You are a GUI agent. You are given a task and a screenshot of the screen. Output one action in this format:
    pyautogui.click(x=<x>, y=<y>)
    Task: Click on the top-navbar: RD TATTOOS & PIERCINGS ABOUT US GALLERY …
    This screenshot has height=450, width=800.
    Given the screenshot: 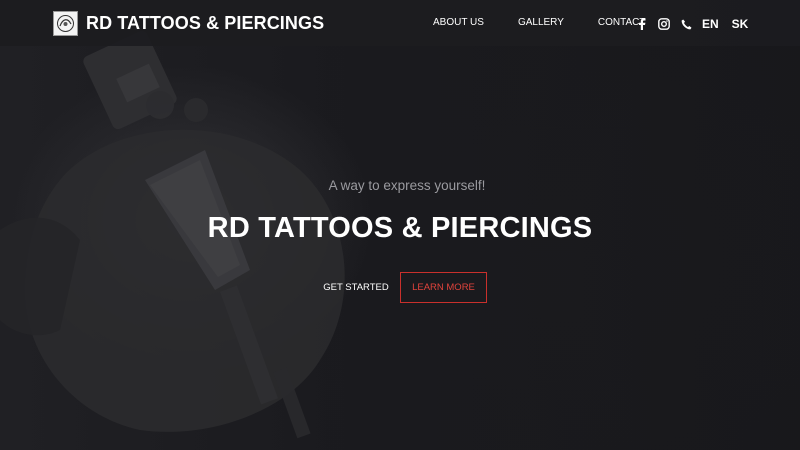 What is the action you would take?
    pyautogui.click(x=400, y=23)
    